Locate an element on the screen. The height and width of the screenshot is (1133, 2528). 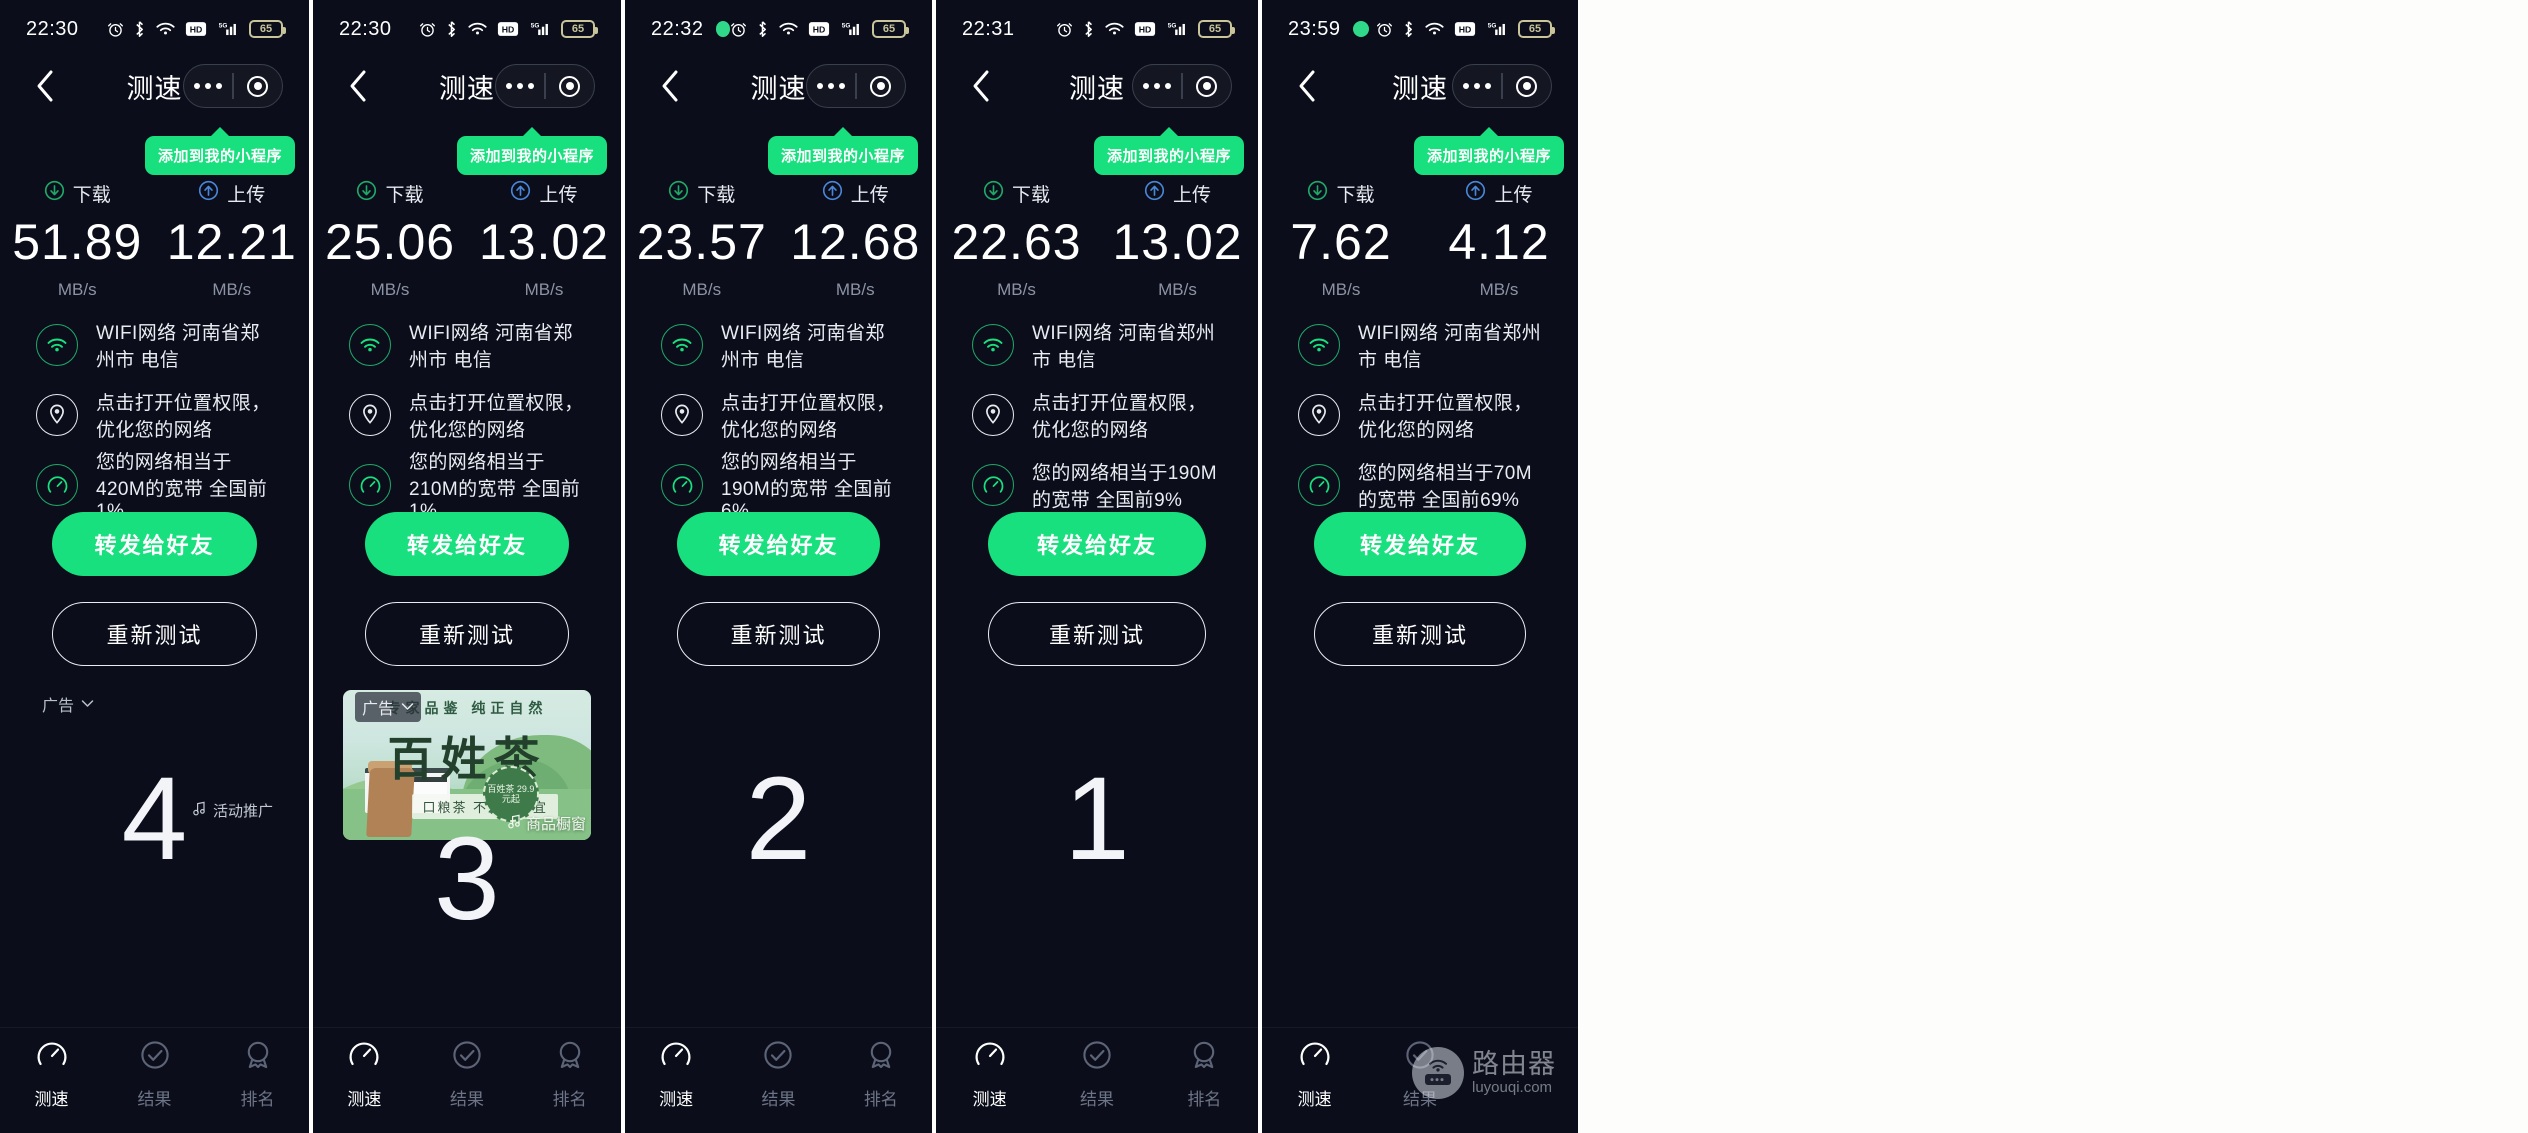
upload-value: 4.12 is located at coordinates (1499, 242).